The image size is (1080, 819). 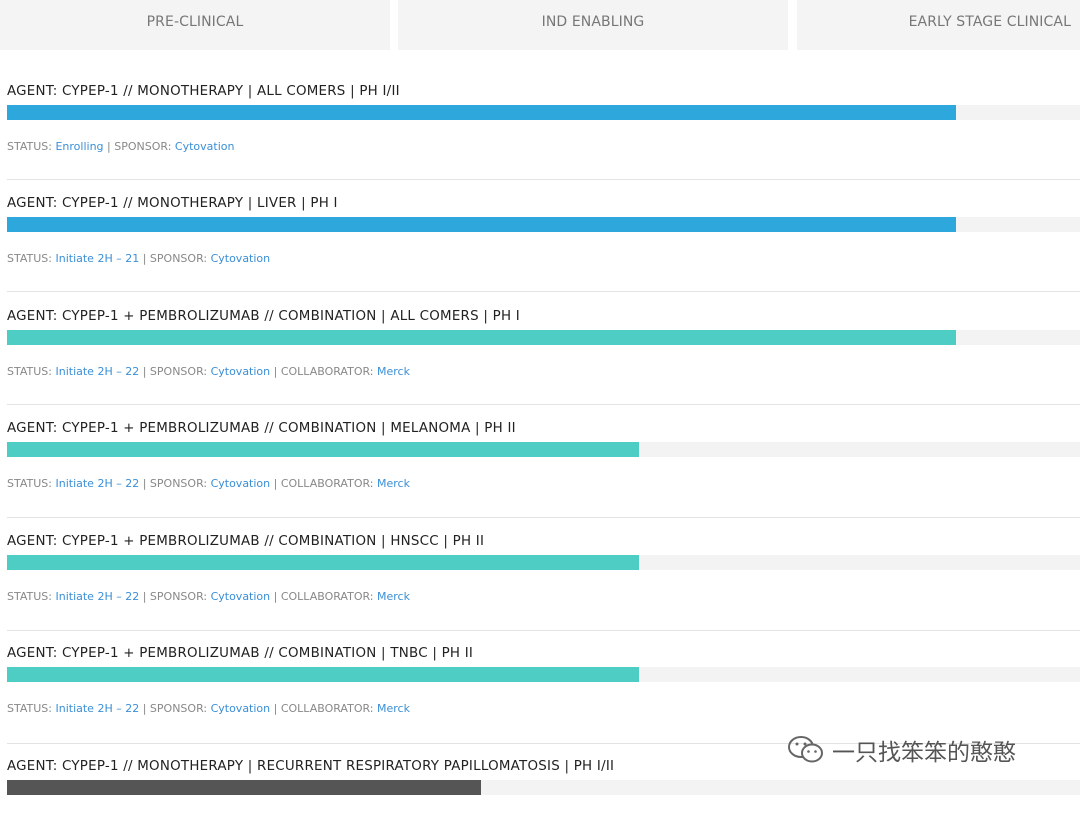 What do you see at coordinates (195, 22) in the screenshot?
I see `tab-label: PRE-CLINICAL` at bounding box center [195, 22].